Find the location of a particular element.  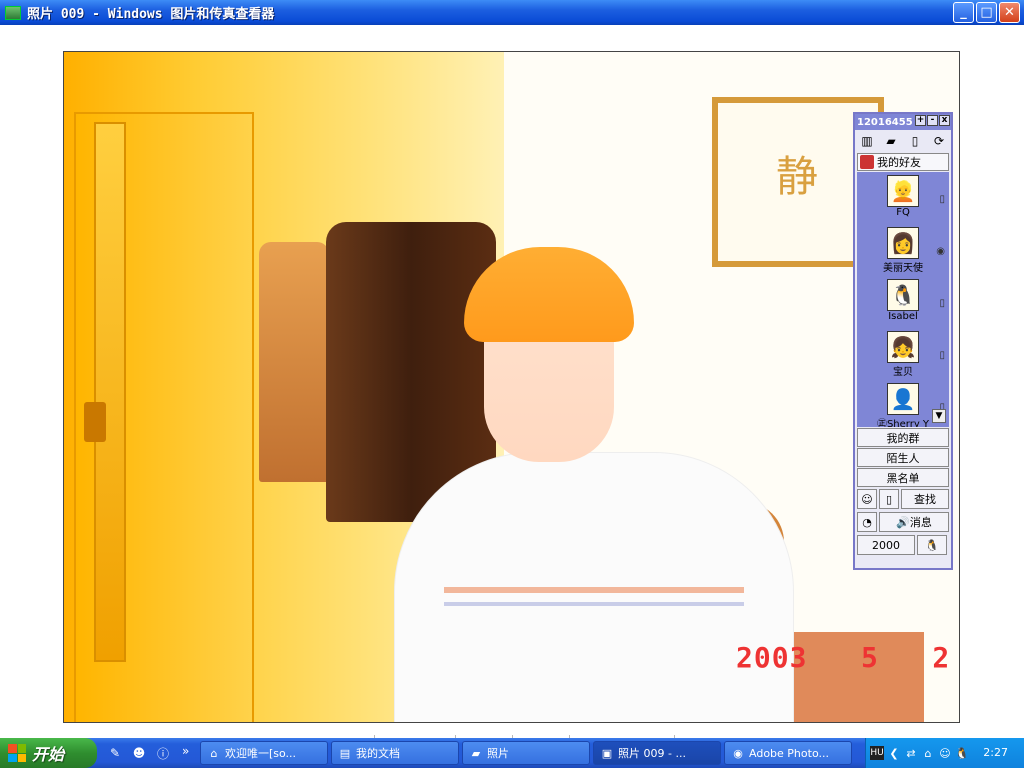

picture-viewer-icon is located at coordinates (13, 12).